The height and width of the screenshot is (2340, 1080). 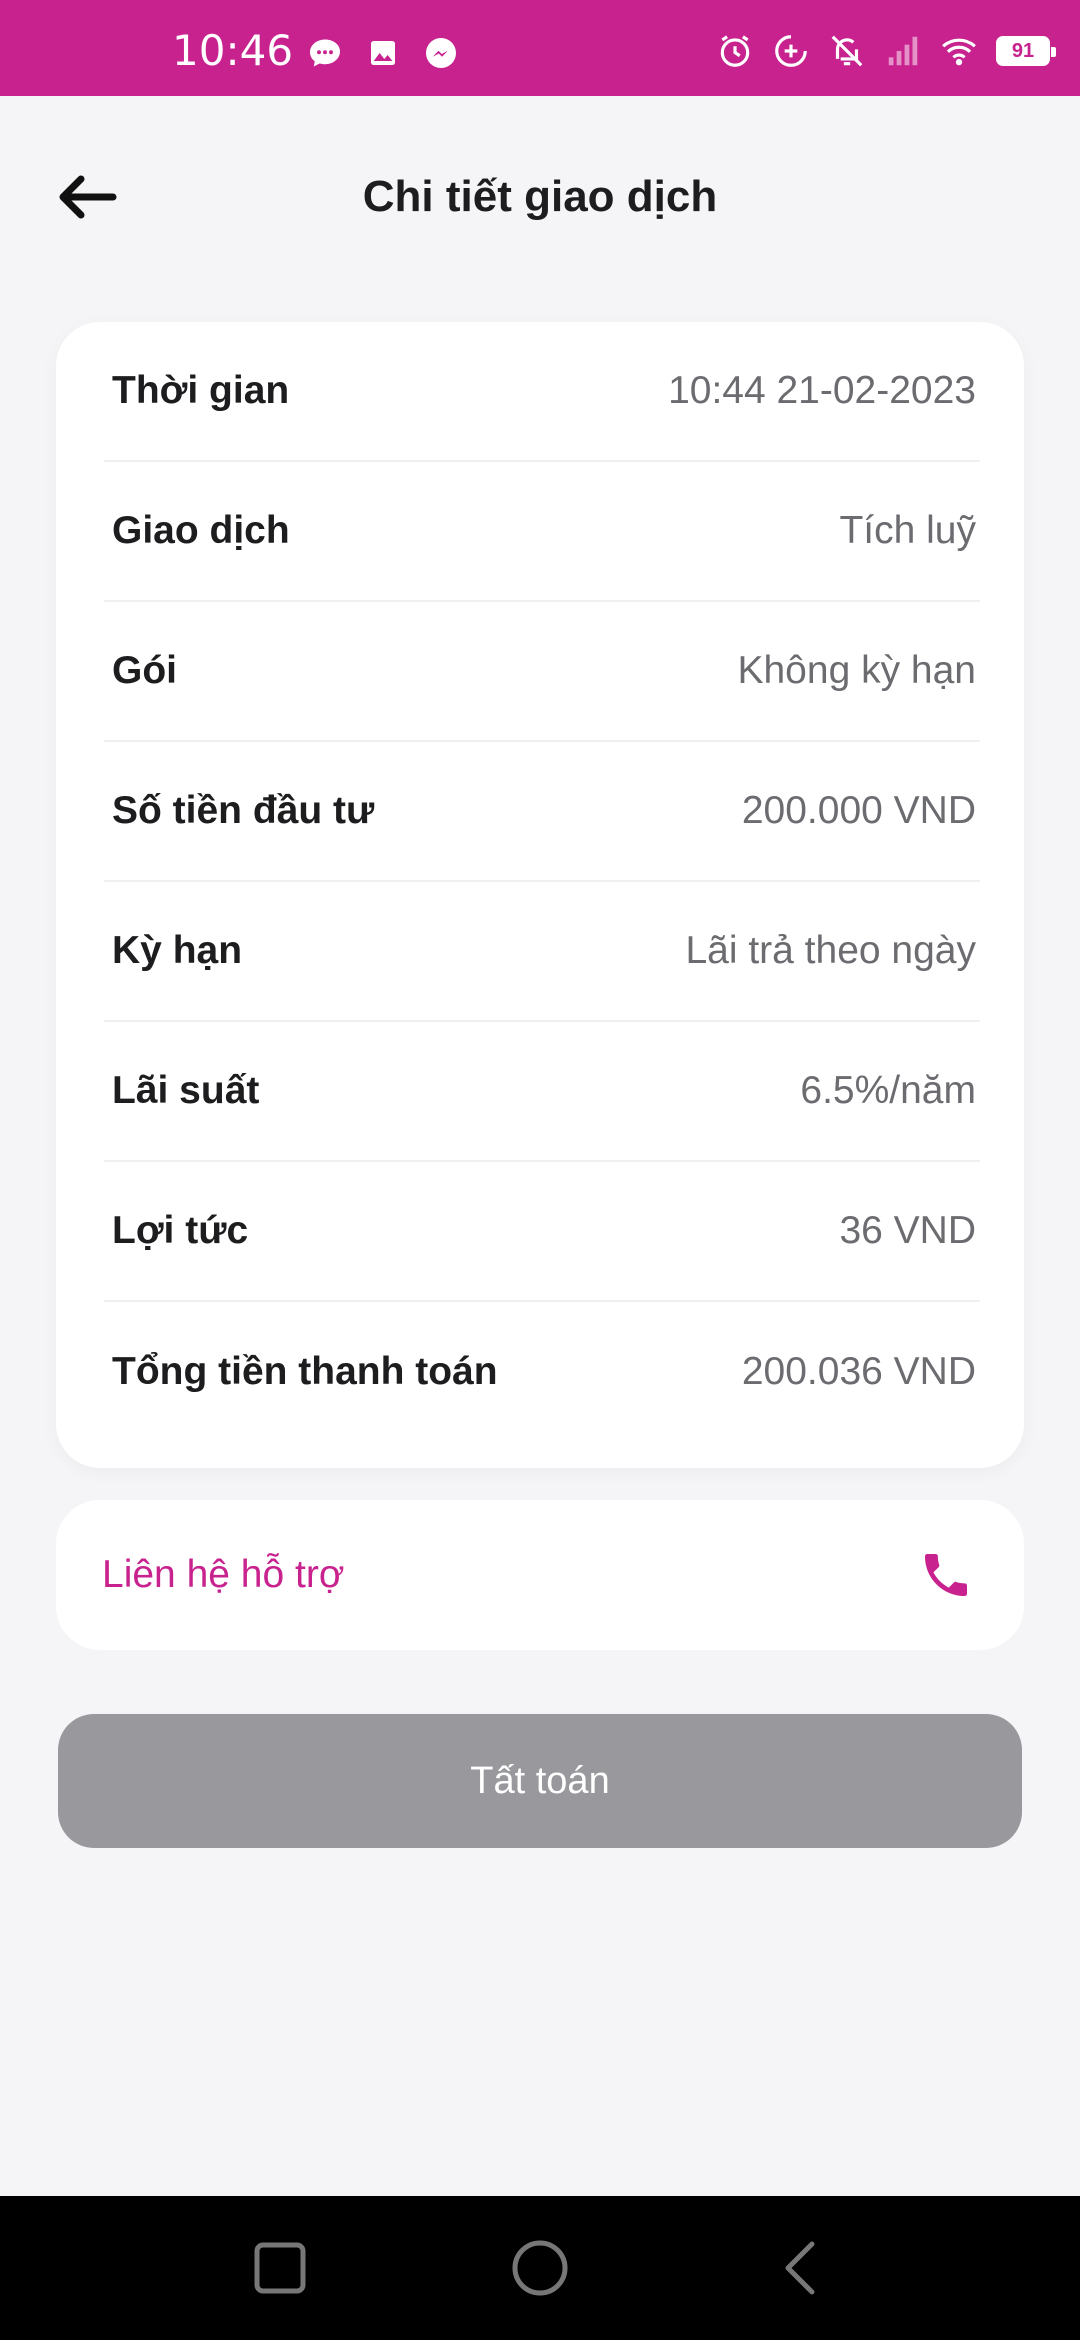 I want to click on header: Chi tiết giao dịch, so click(x=540, y=201).